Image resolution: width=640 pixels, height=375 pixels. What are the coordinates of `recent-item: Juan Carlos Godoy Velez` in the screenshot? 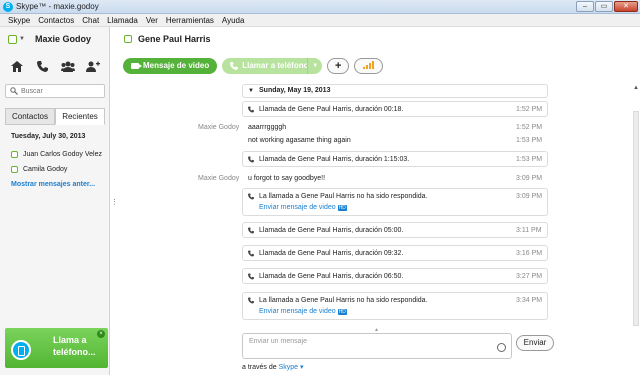 It's located at (56, 154).